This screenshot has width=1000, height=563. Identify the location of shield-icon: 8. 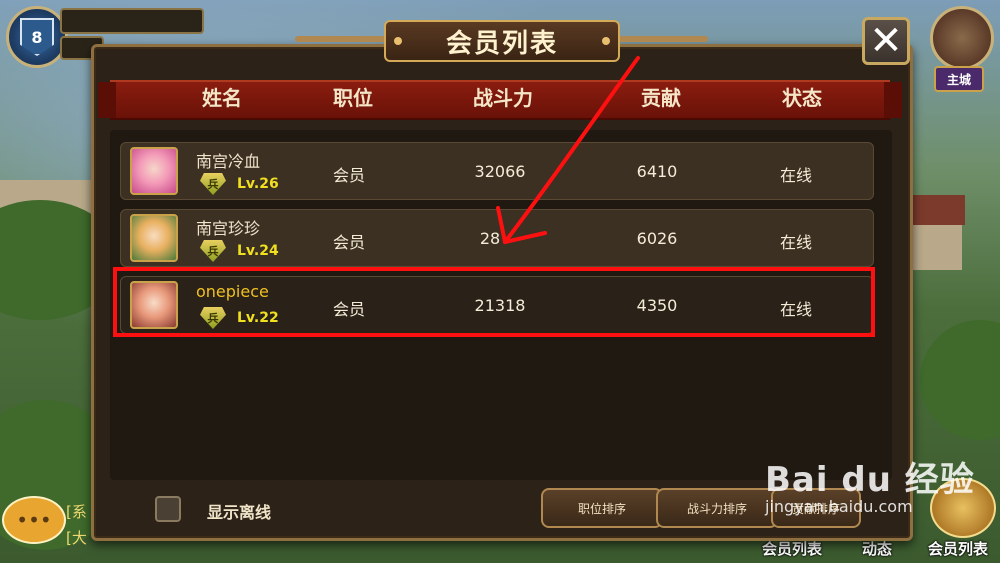
(37, 37).